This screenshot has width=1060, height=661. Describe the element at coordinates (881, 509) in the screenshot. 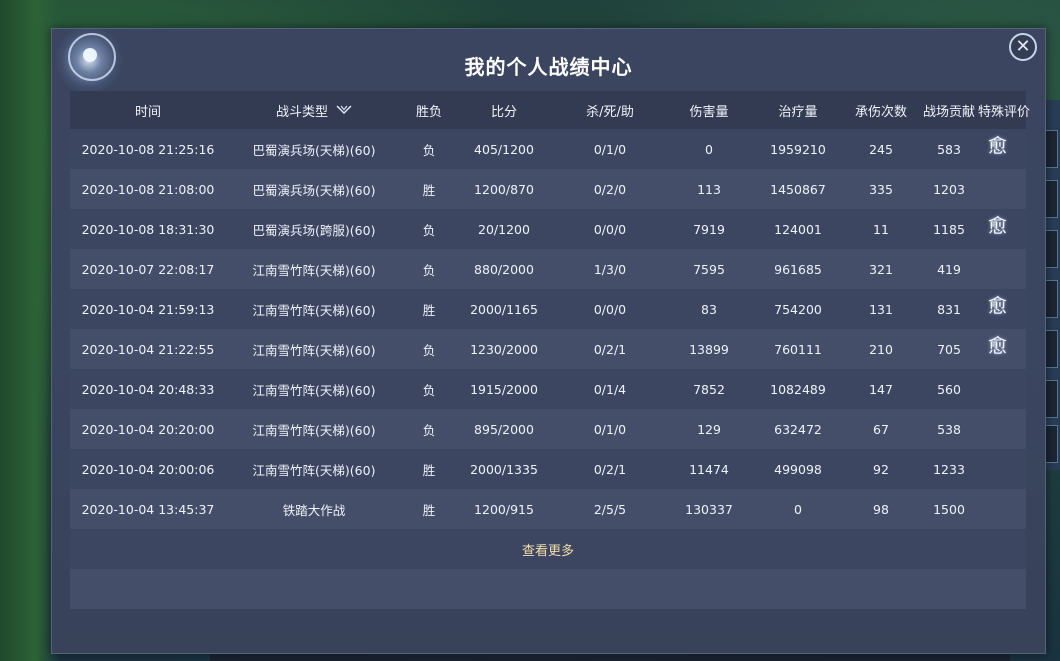

I see `cell-taken: 98` at that location.